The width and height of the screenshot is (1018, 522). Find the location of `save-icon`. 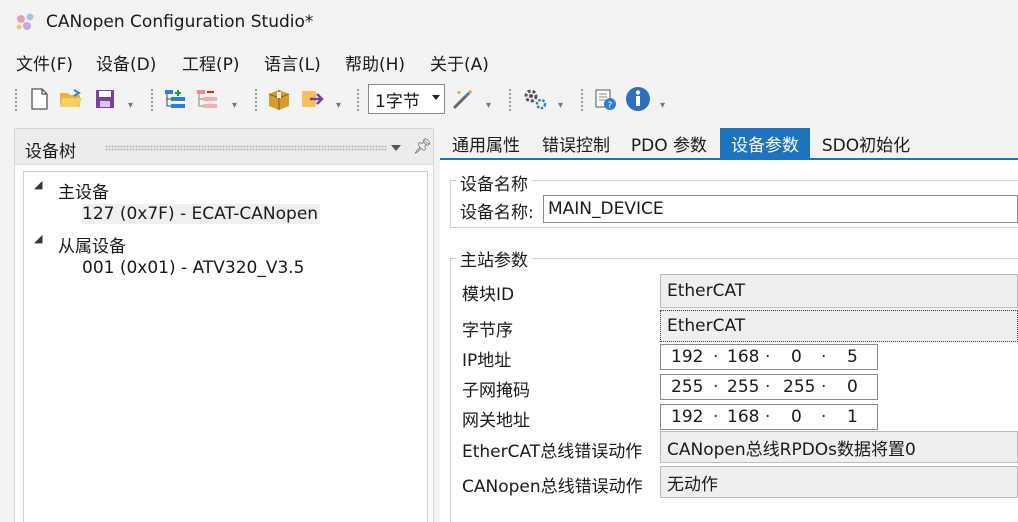

save-icon is located at coordinates (105, 99).